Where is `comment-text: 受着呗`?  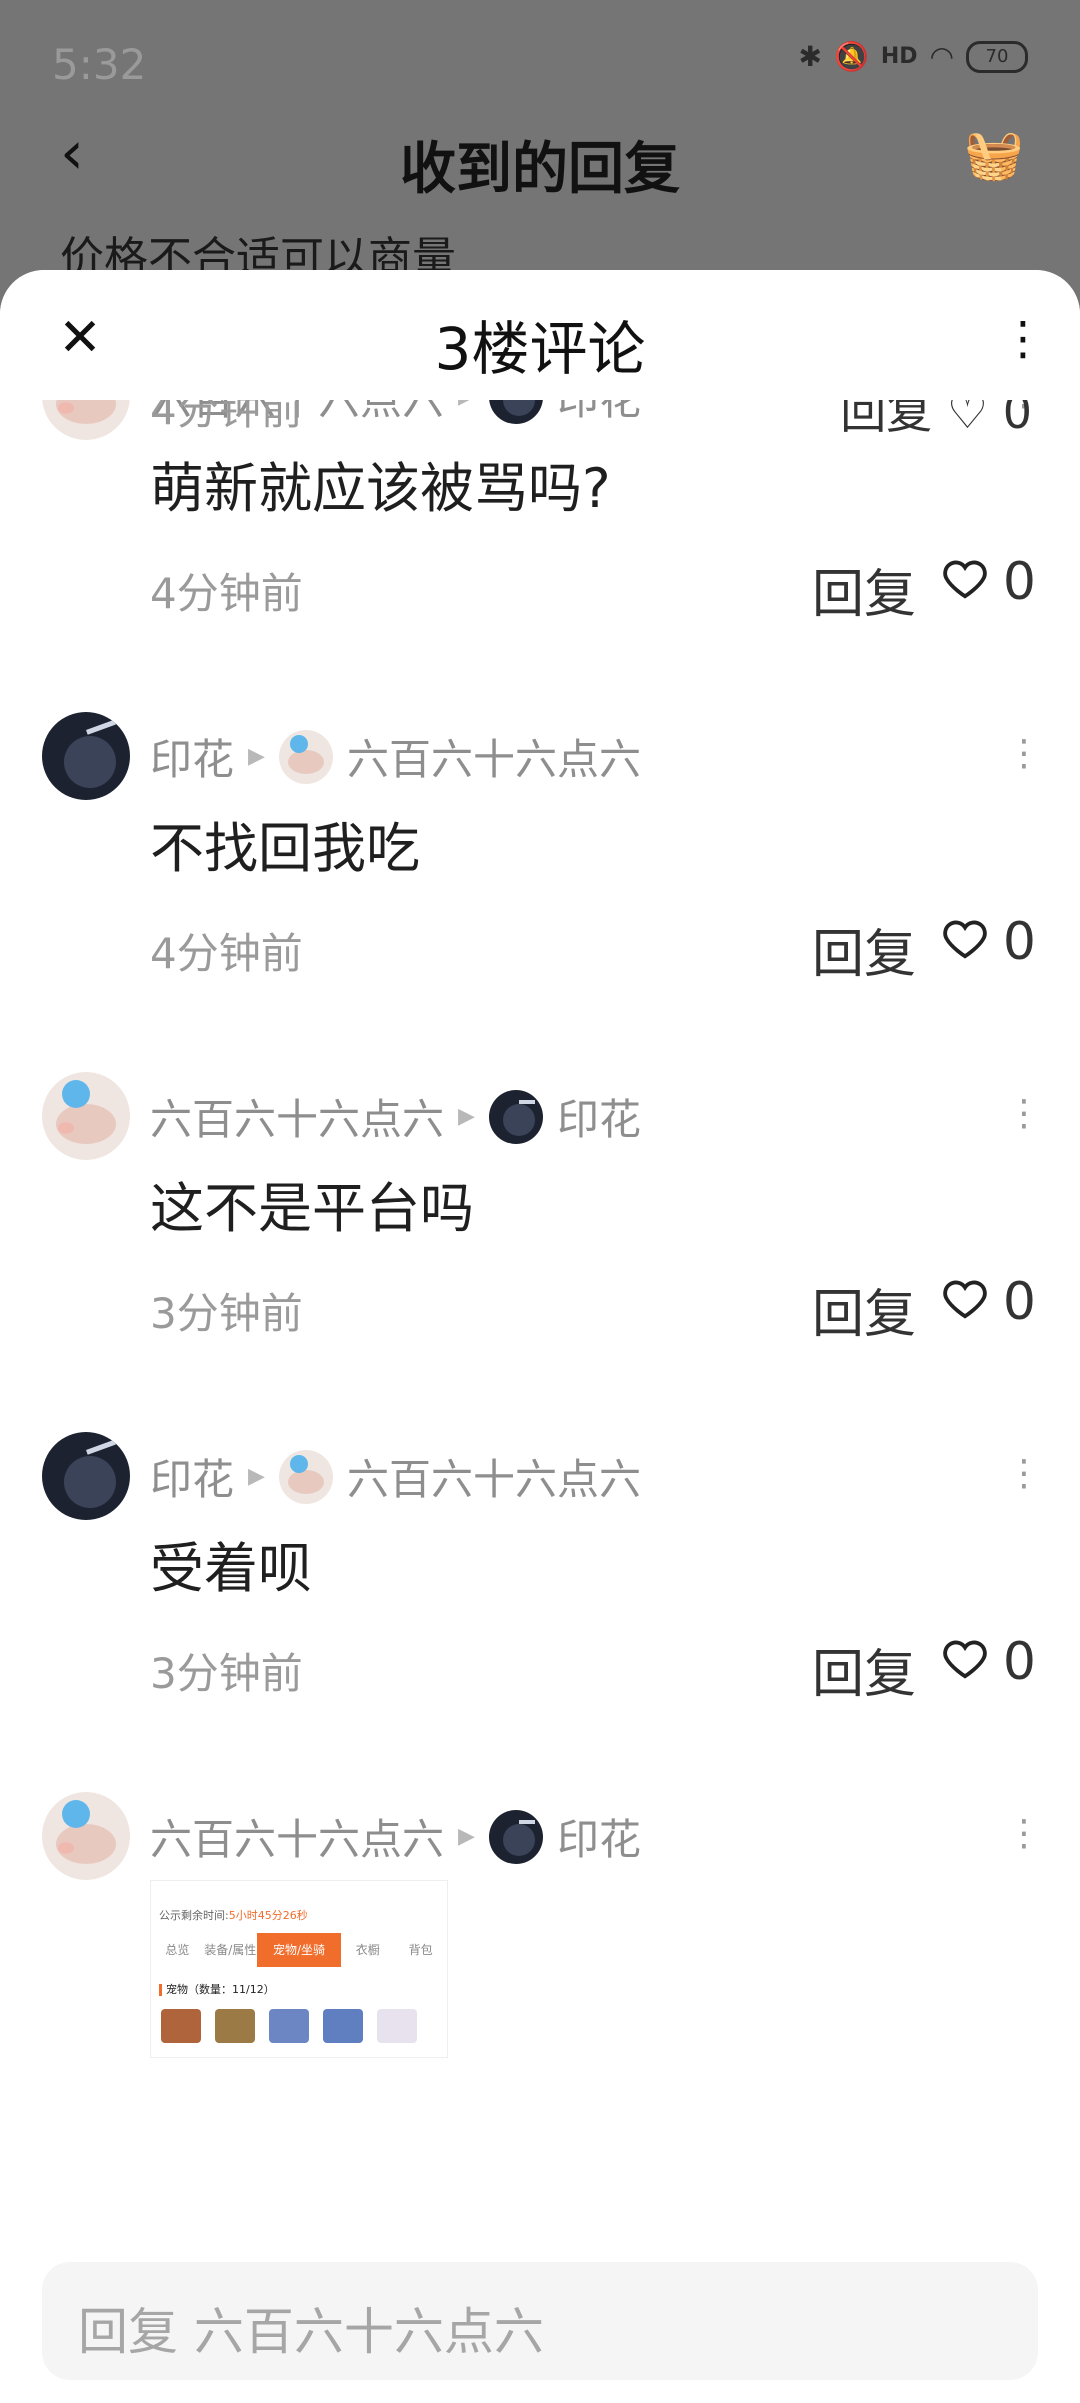
comment-text: 受着呗 is located at coordinates (231, 1568).